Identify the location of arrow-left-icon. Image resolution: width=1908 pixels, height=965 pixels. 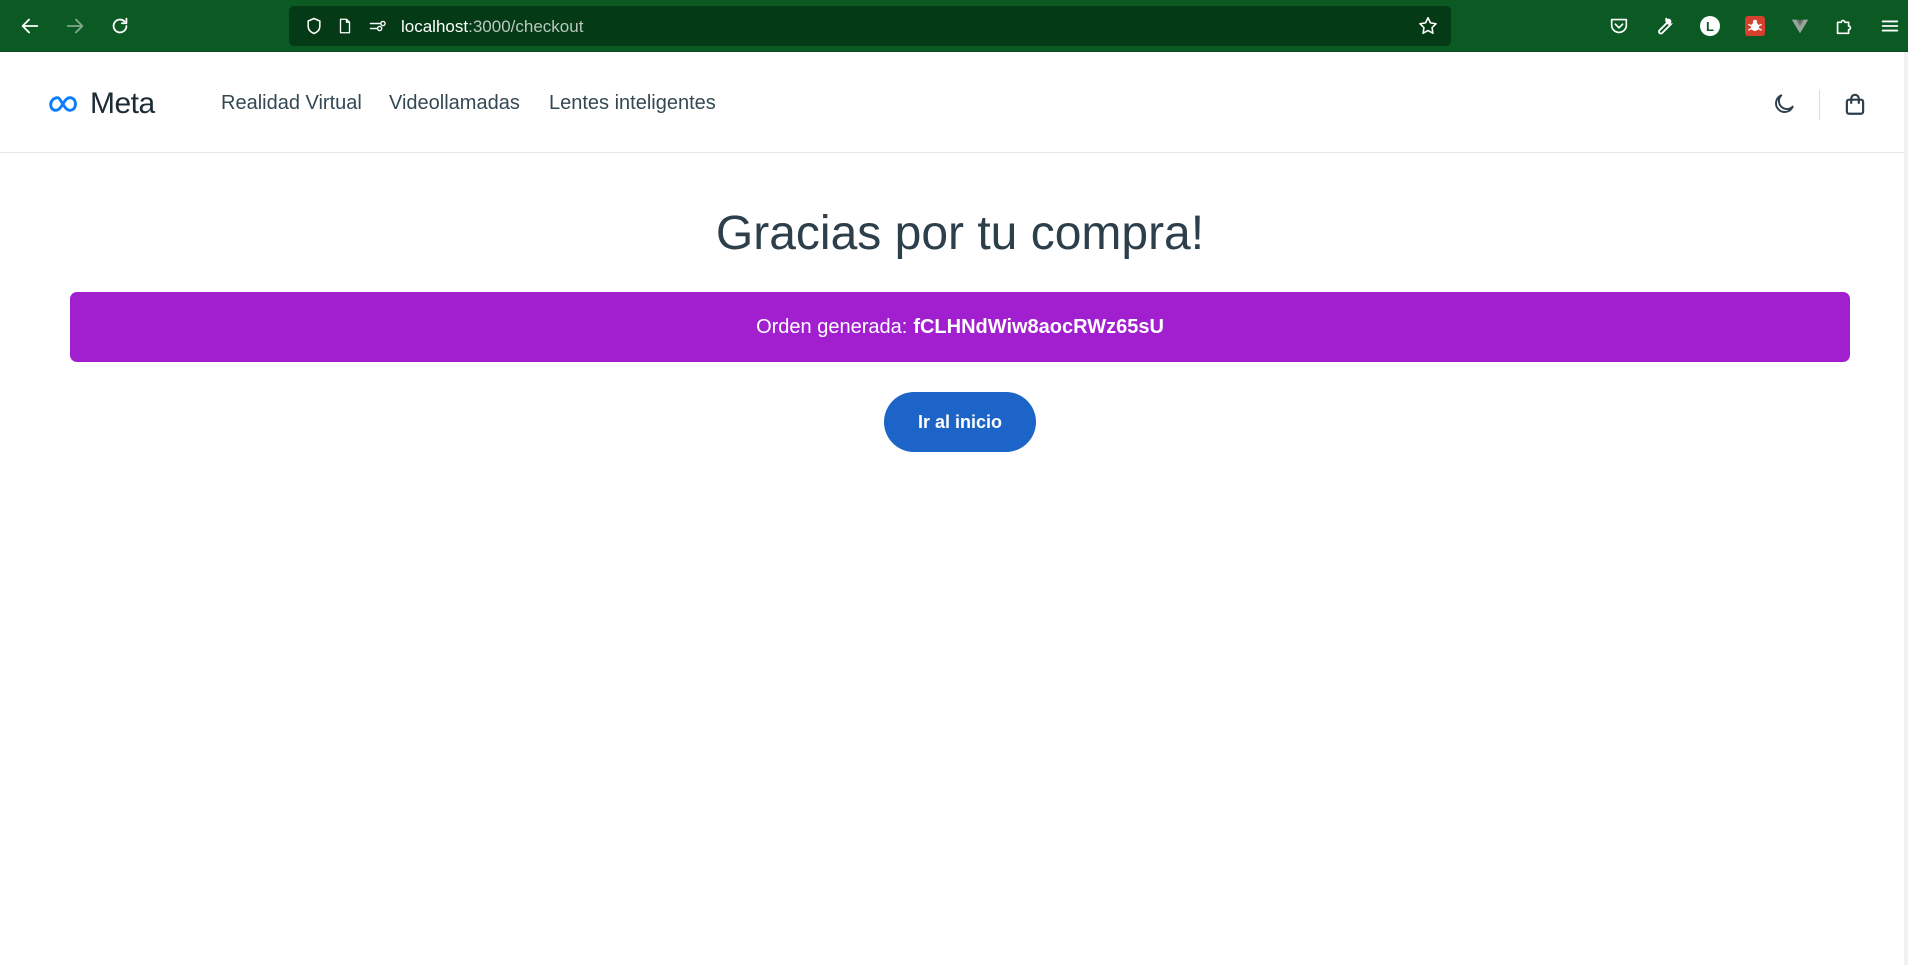
(30, 26).